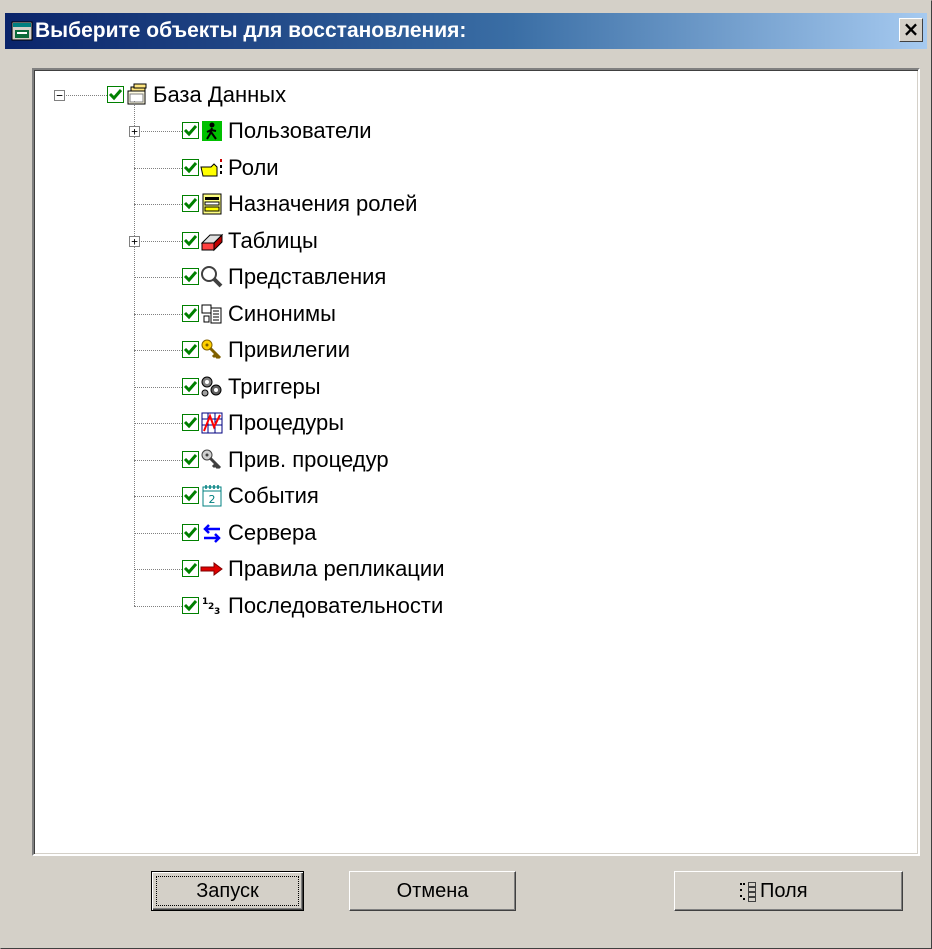 The width and height of the screenshot is (932, 949). Describe the element at coordinates (212, 499) in the screenshot. I see `svg-text: 2` at that location.